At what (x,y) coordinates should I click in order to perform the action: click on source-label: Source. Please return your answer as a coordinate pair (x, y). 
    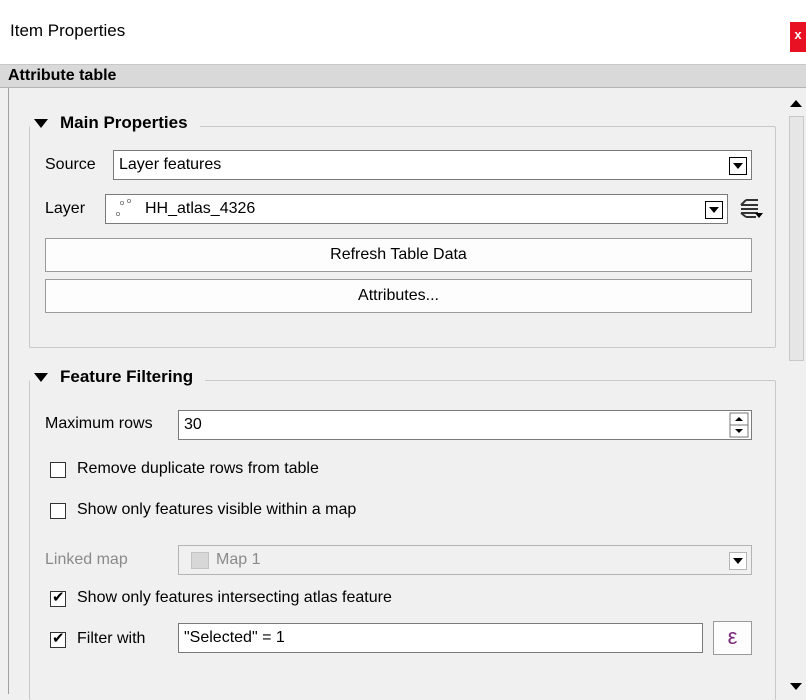
    Looking at the image, I should click on (70, 164).